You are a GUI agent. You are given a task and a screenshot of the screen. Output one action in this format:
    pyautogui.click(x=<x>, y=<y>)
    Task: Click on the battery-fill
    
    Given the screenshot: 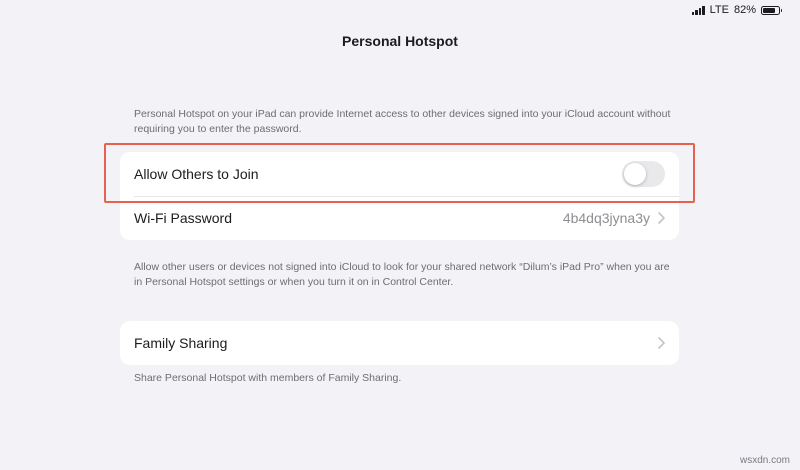 What is the action you would take?
    pyautogui.click(x=769, y=10)
    